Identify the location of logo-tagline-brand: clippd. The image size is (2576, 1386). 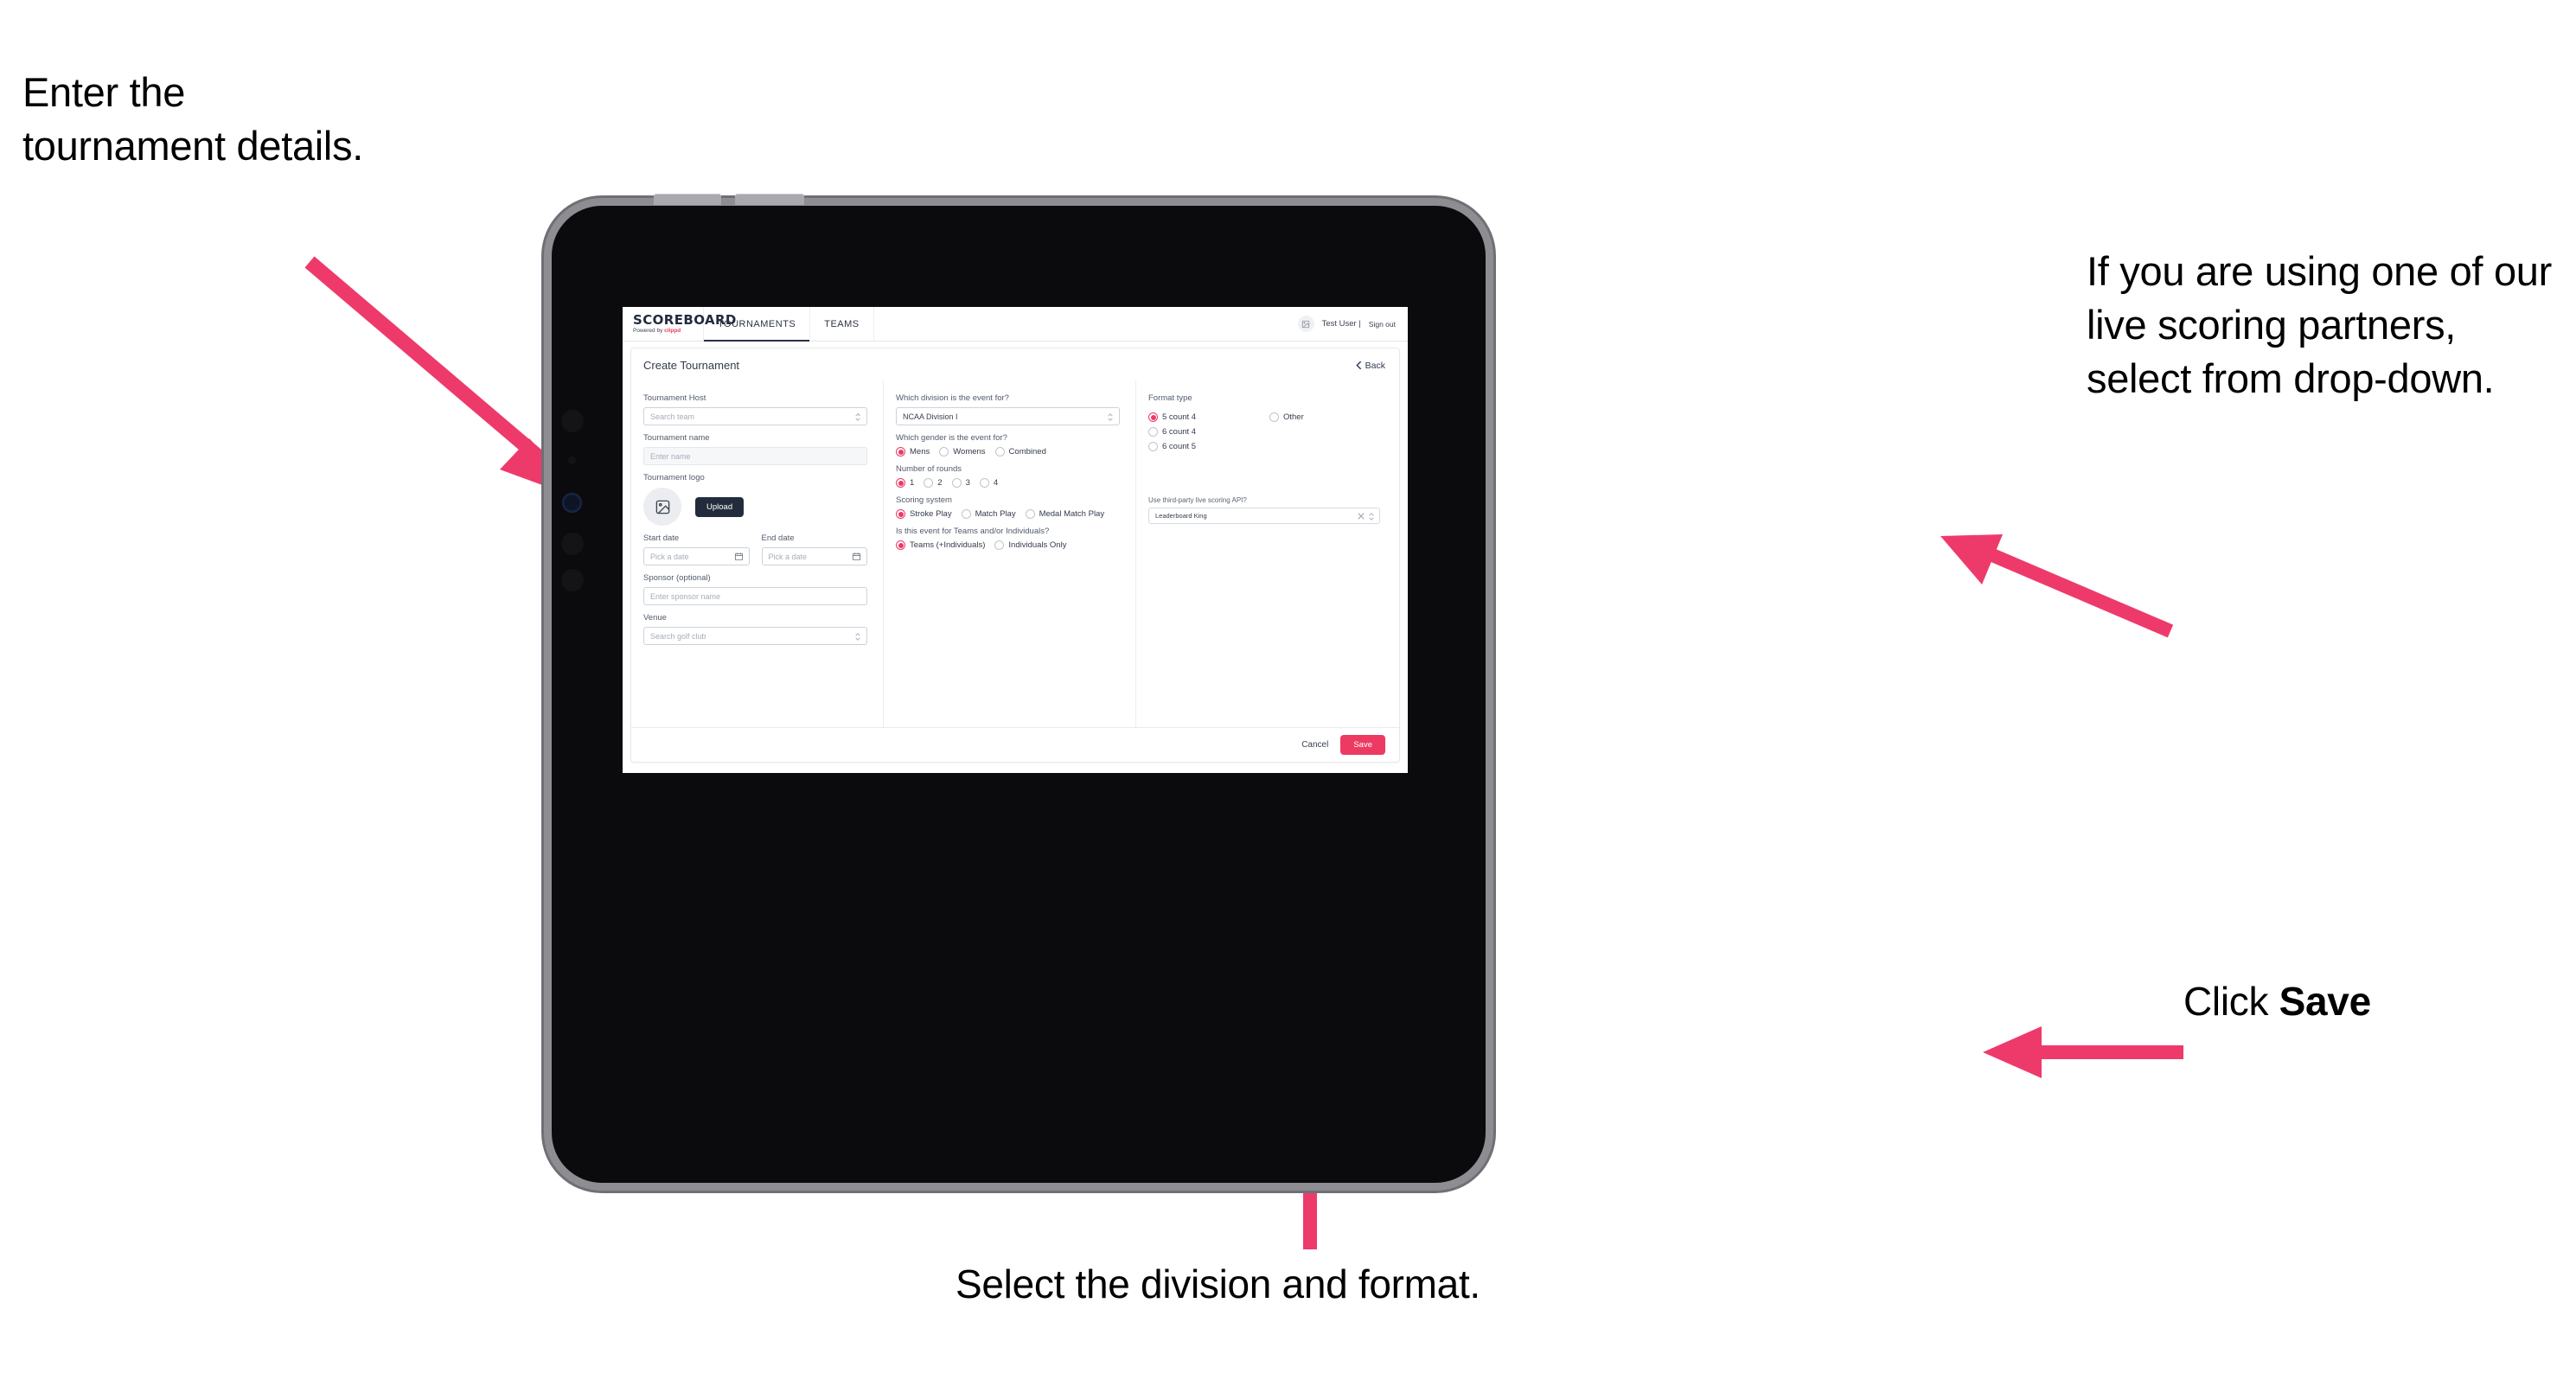
(673, 330).